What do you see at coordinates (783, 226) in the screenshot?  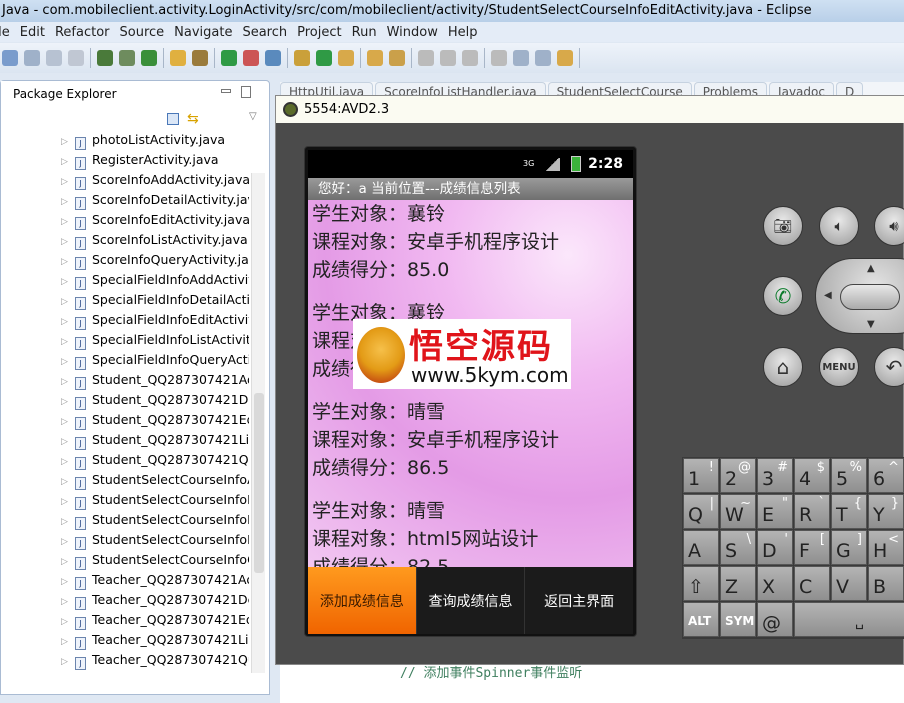 I see `camera-button: 📷︎` at bounding box center [783, 226].